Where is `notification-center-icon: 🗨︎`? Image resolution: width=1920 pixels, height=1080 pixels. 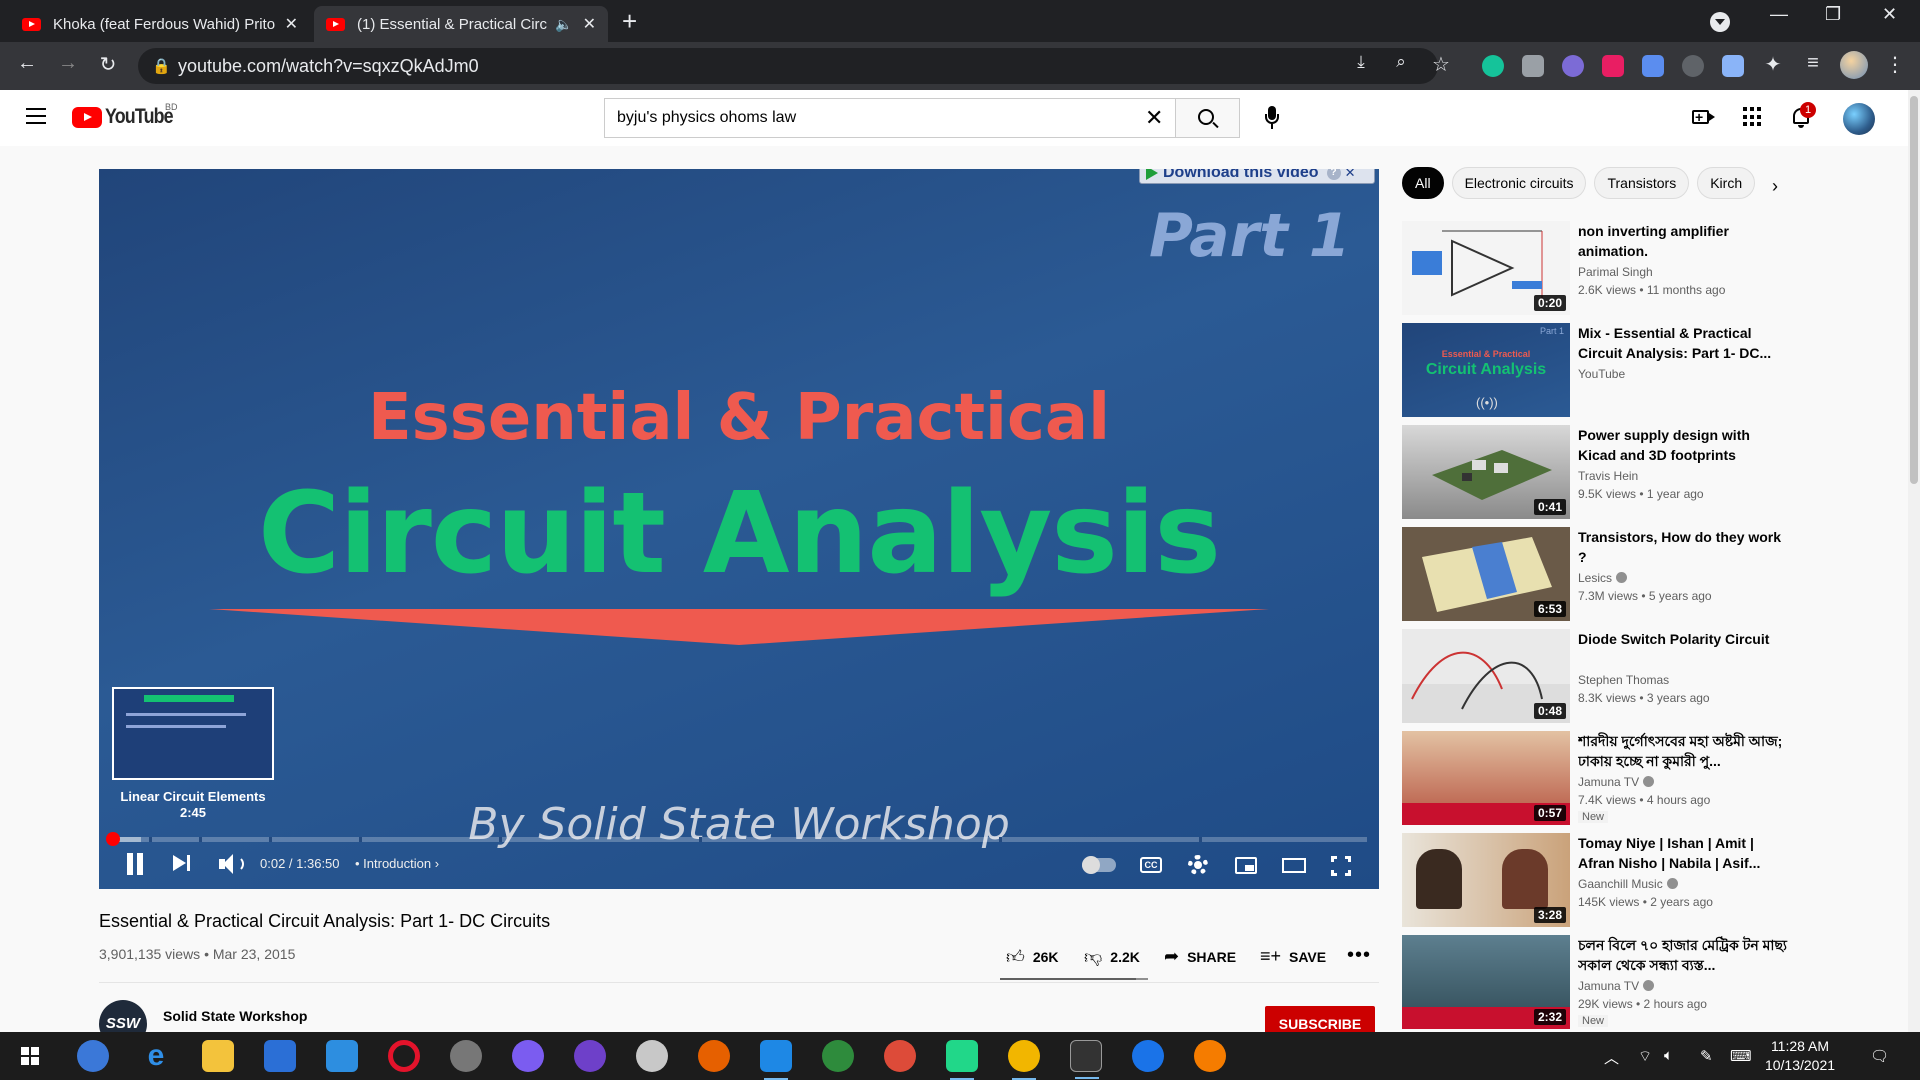 notification-center-icon: 🗨︎ is located at coordinates (1879, 1056).